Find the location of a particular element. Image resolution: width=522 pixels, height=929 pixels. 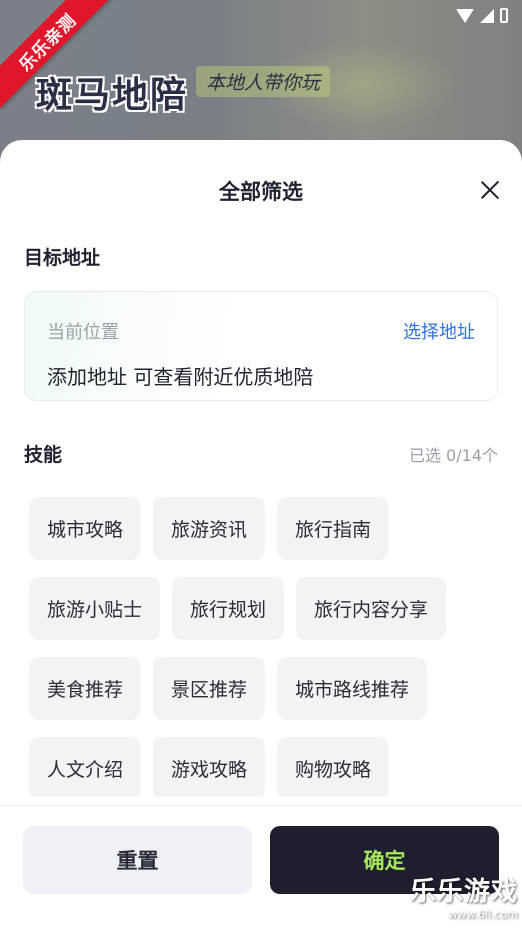

sheet-title: 全部筛选 is located at coordinates (261, 192).